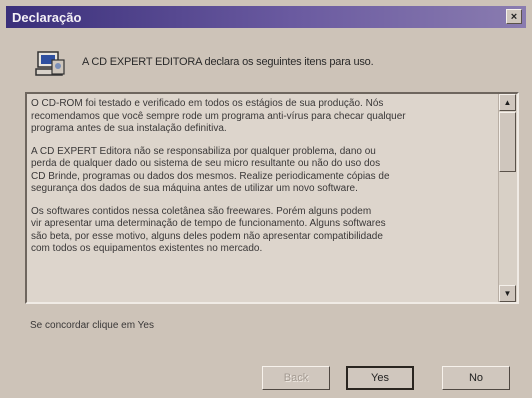  What do you see at coordinates (296, 378) in the screenshot?
I see `back-button: Back` at bounding box center [296, 378].